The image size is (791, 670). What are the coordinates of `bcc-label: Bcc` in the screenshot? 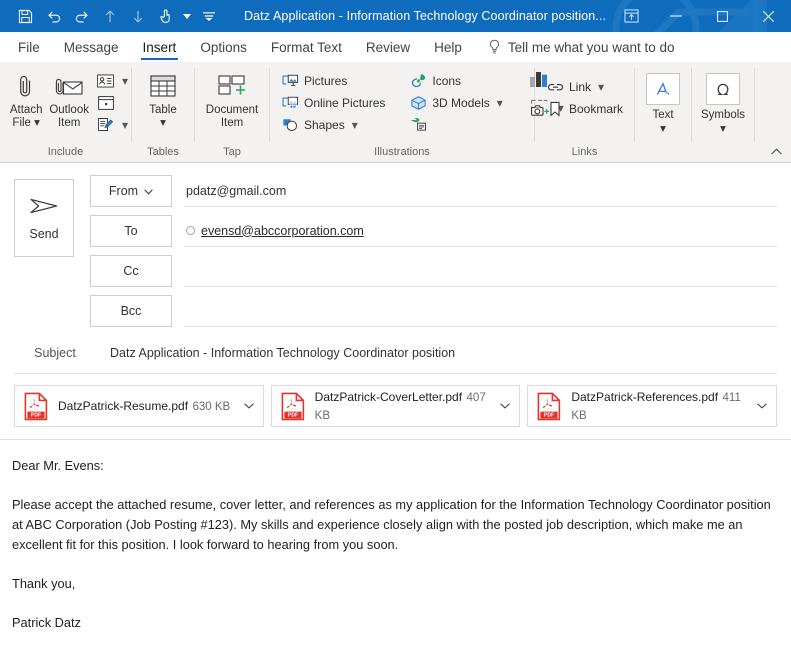 It's located at (131, 311).